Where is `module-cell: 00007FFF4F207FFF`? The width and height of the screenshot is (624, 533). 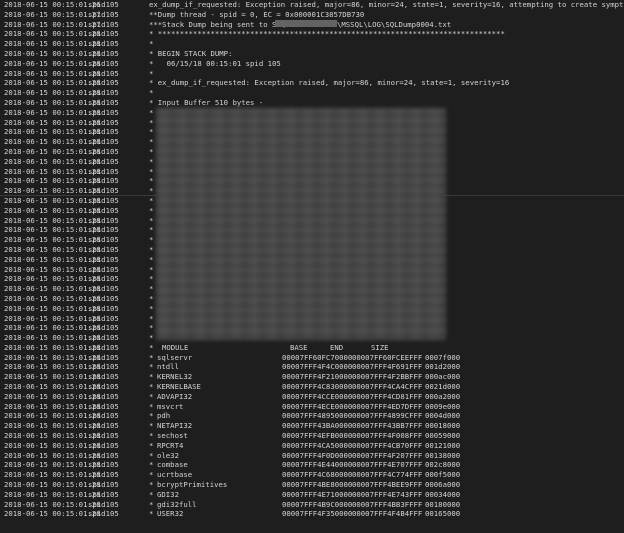
module-cell: 00007FFF4F207FFF is located at coordinates (387, 455).